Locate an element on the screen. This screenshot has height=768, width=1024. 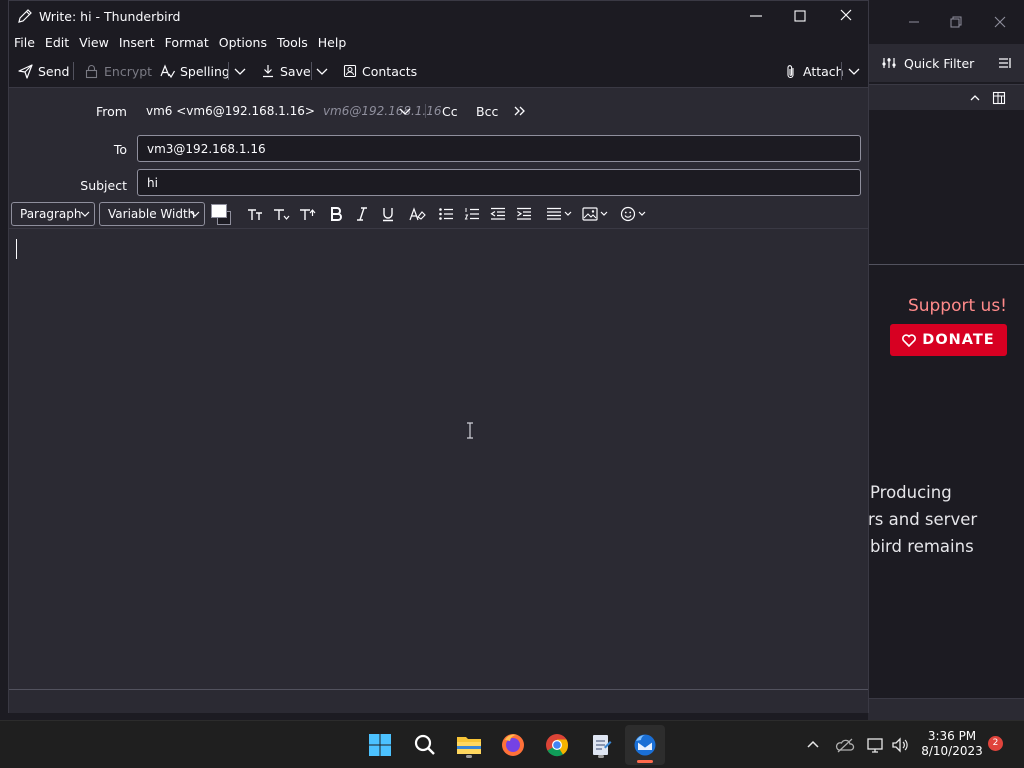
save-label: Save is located at coordinates (295, 71).